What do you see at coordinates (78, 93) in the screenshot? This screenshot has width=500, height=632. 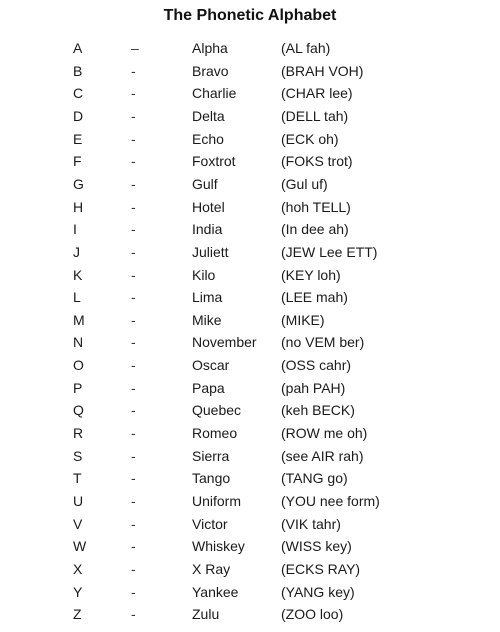 I see `letter-cell: C` at bounding box center [78, 93].